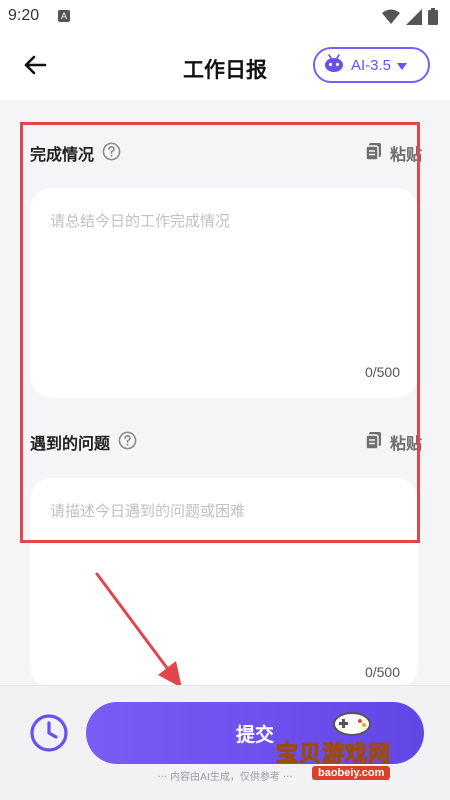  What do you see at coordinates (334, 65) in the screenshot?
I see `robot-icon` at bounding box center [334, 65].